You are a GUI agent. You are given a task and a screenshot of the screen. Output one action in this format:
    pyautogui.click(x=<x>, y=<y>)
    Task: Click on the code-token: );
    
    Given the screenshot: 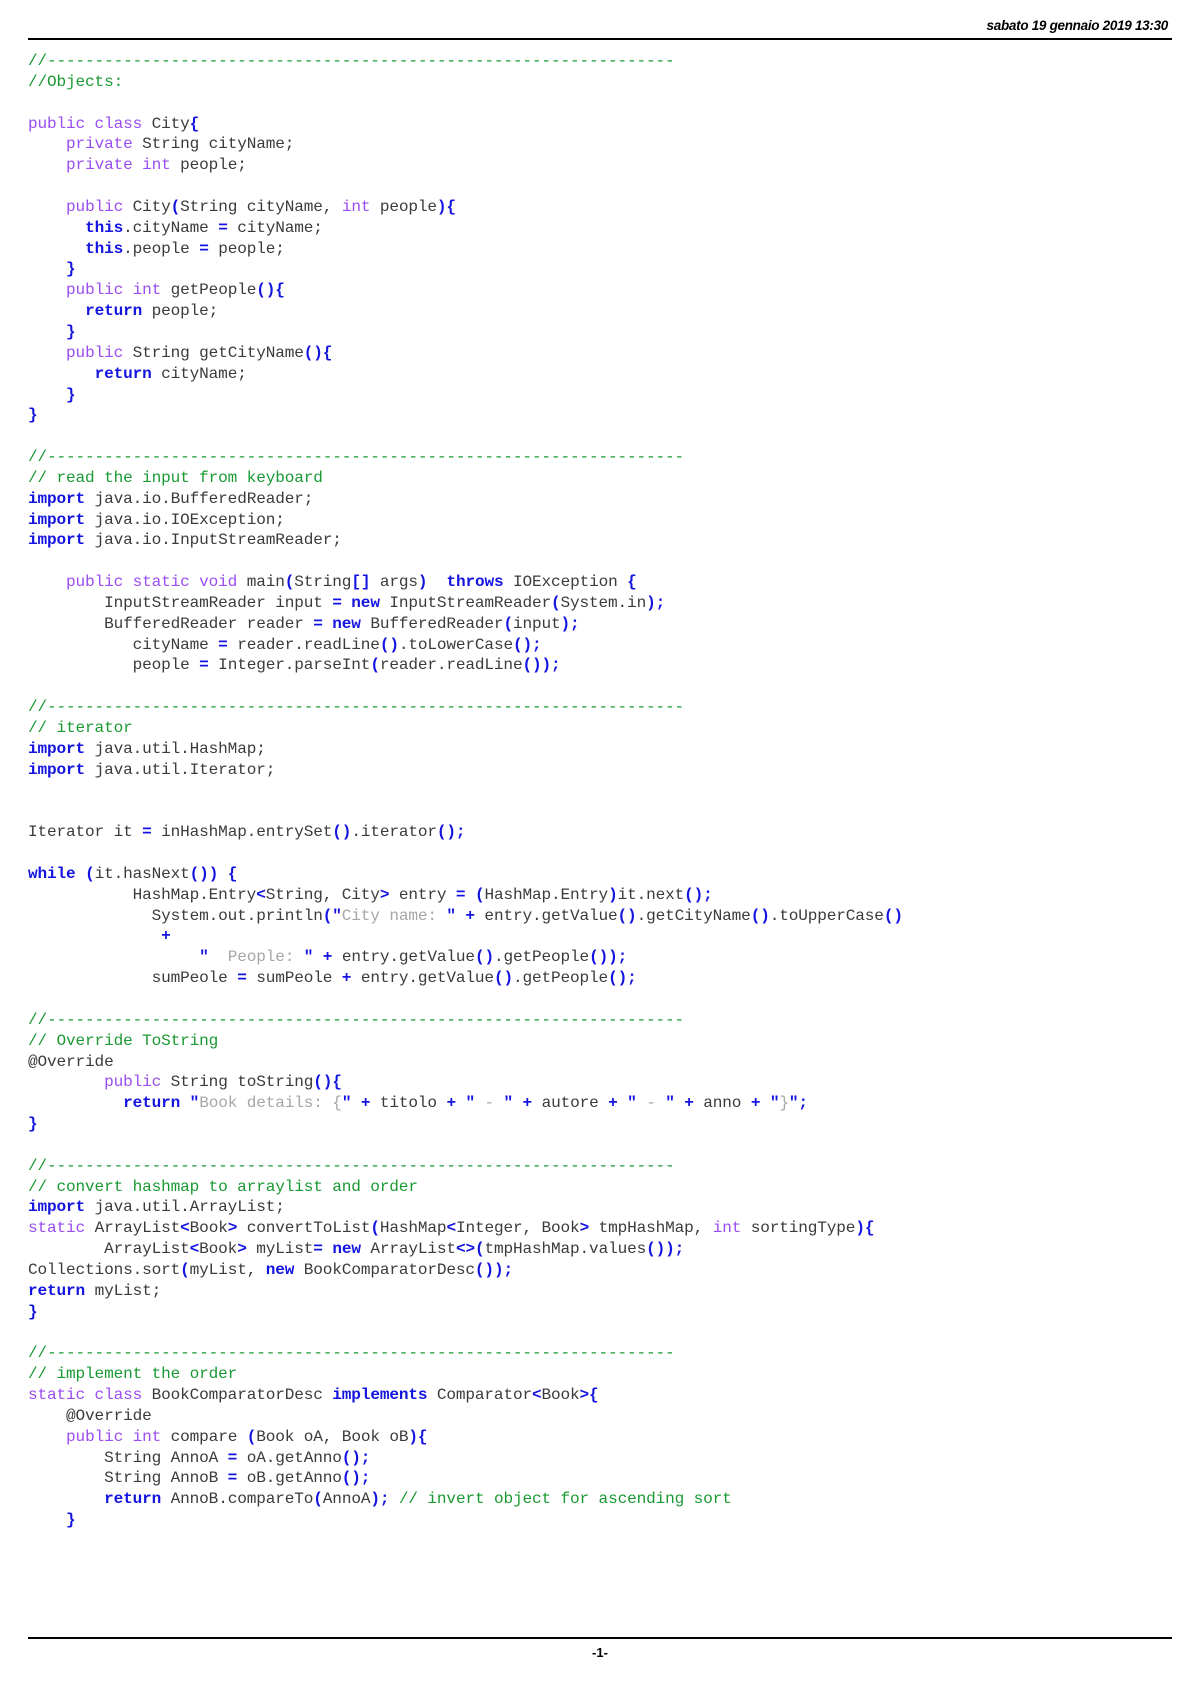 What is the action you would take?
    pyautogui.click(x=380, y=1499)
    